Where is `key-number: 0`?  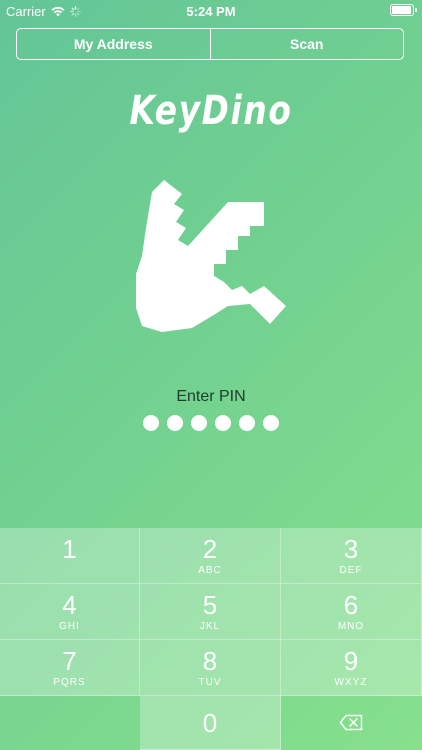
key-number: 0 is located at coordinates (210, 722).